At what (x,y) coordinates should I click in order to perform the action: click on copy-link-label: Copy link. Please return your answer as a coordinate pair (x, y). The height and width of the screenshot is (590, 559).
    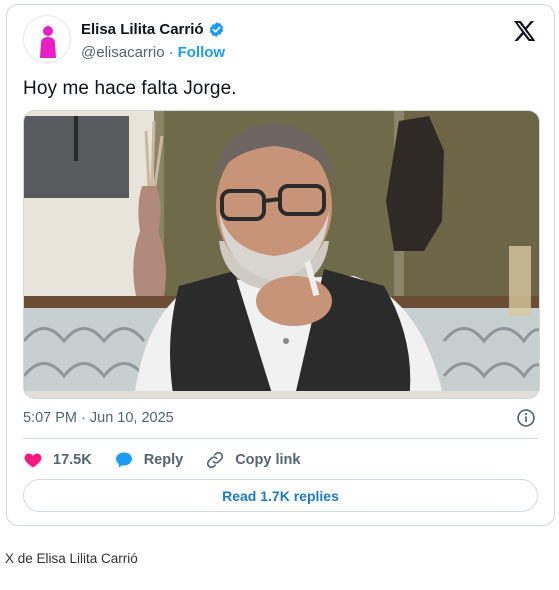
    Looking at the image, I should click on (268, 460).